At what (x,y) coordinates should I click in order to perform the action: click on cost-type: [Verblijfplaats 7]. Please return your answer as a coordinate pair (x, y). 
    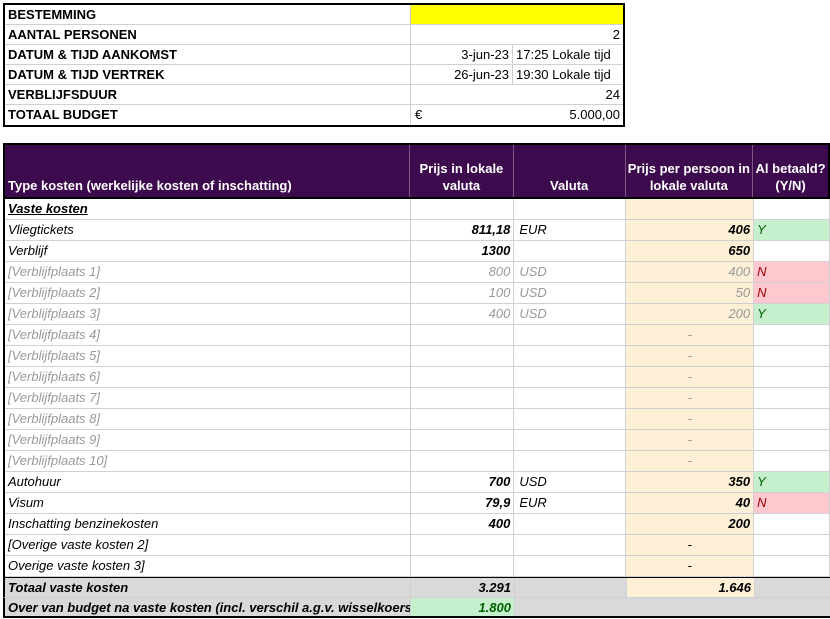
    Looking at the image, I should click on (208, 398).